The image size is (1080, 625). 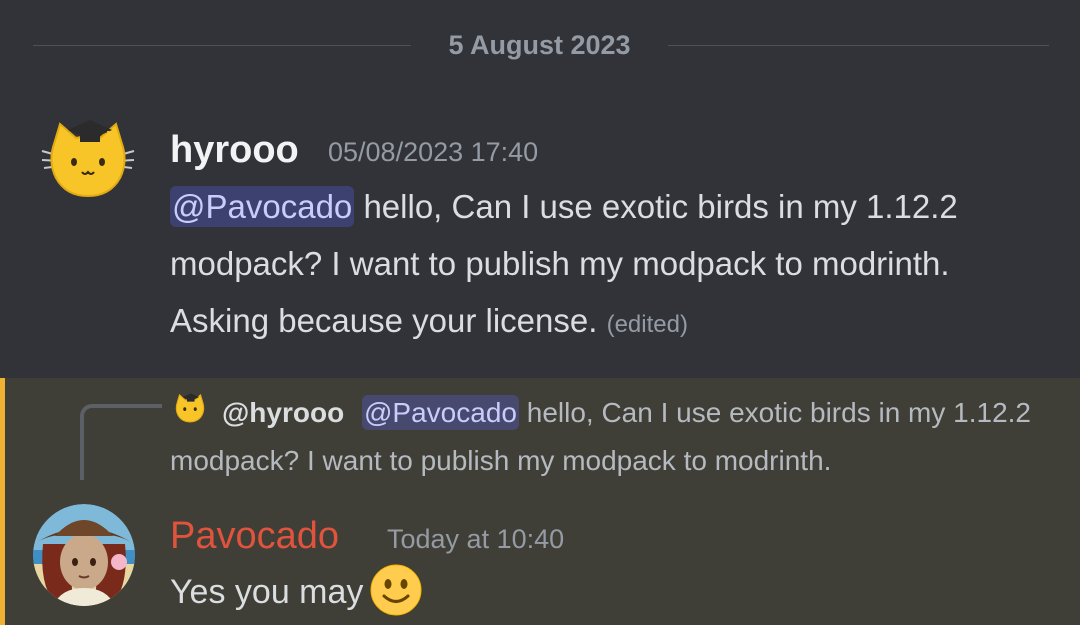 What do you see at coordinates (262, 206) in the screenshot?
I see `user-mention: @Pavocado` at bounding box center [262, 206].